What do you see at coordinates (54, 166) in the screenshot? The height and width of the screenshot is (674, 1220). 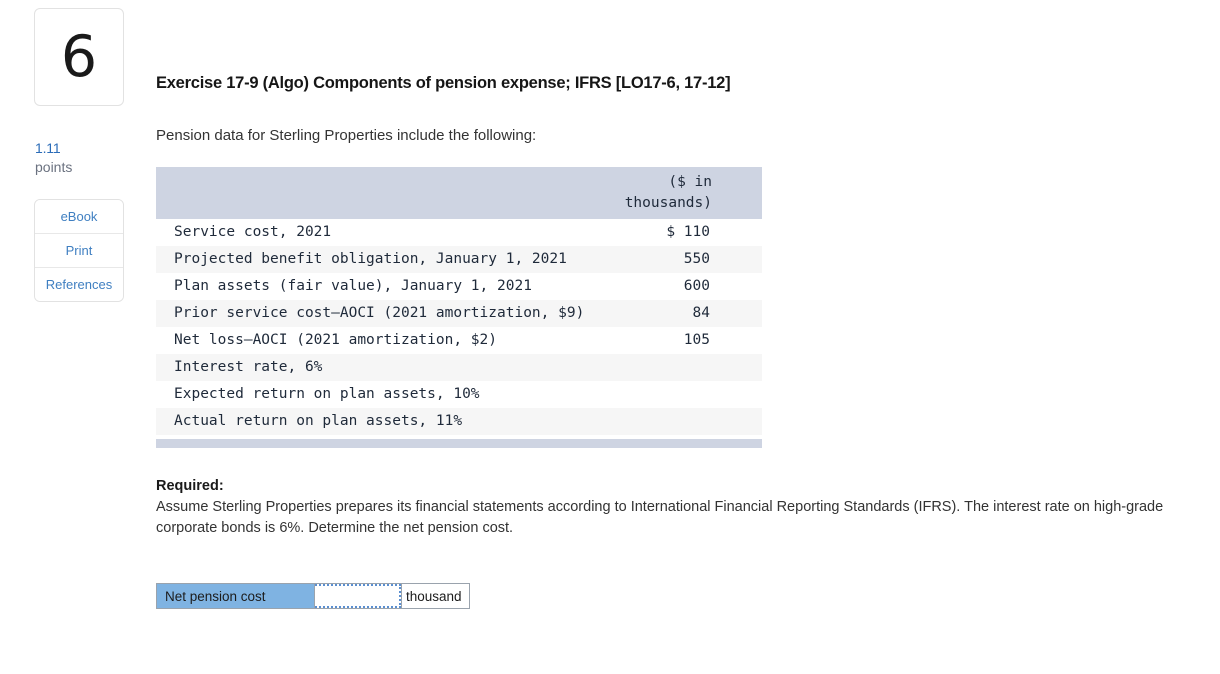 I see `points-label: points` at bounding box center [54, 166].